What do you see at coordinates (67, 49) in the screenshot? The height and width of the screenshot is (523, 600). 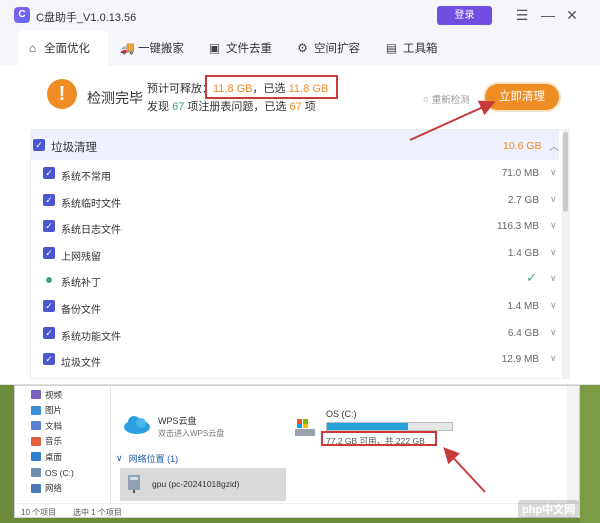 I see `tab-label: 全面优化` at bounding box center [67, 49].